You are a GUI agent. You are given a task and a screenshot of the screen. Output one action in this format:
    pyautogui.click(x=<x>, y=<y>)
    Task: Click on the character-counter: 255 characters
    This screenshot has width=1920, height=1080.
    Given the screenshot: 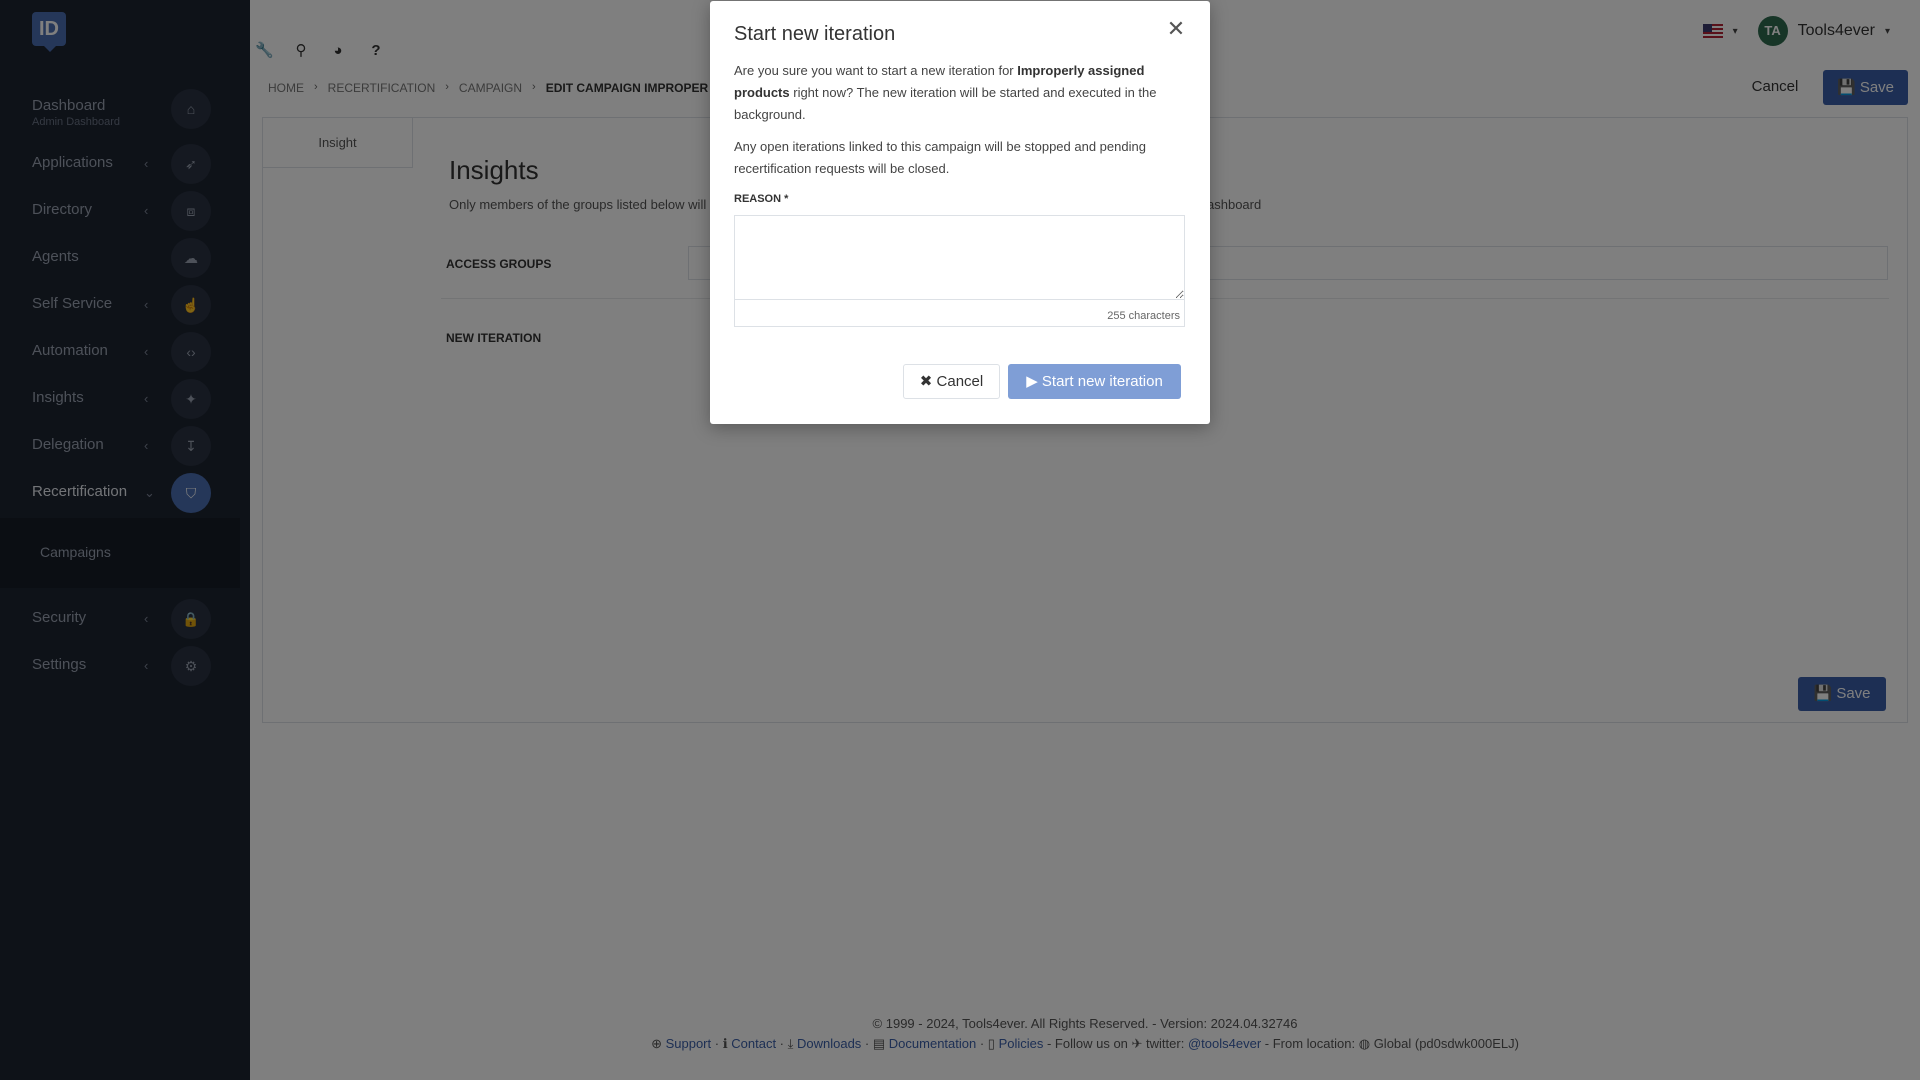 What is the action you would take?
    pyautogui.click(x=1143, y=316)
    